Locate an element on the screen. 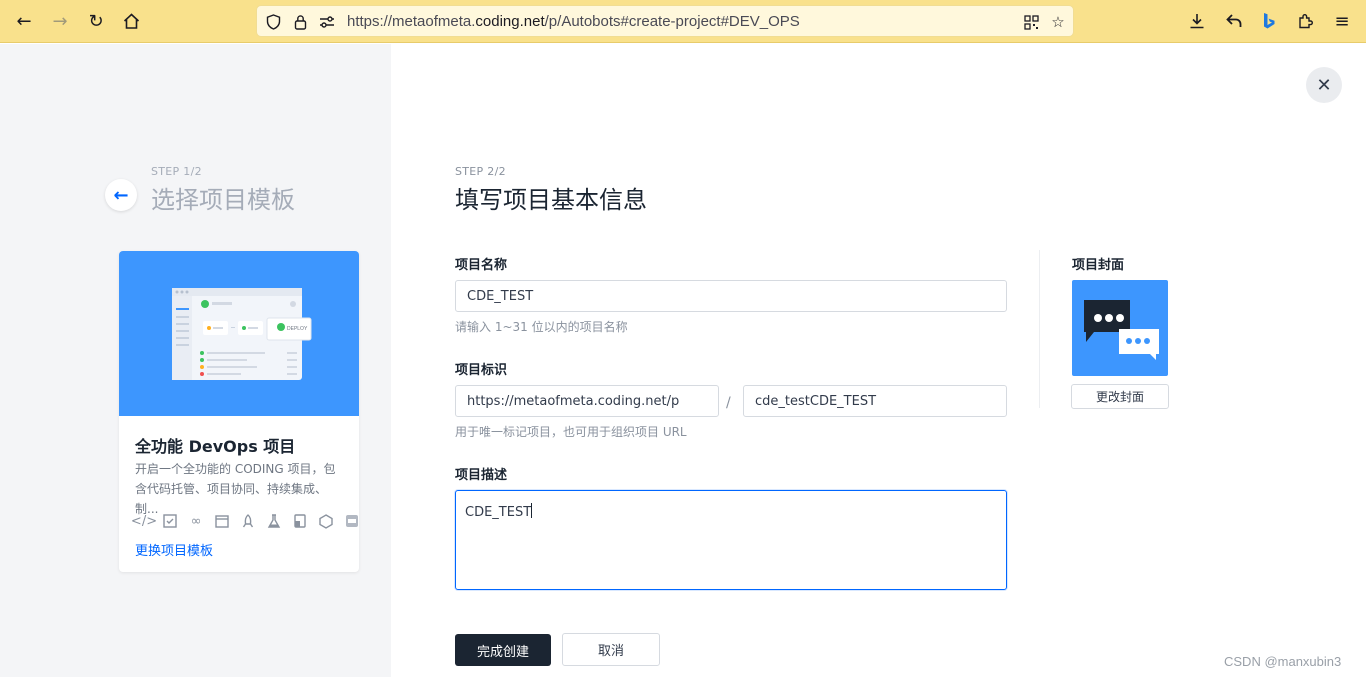 This screenshot has height=677, width=1366. project-name-input: CDE_TEST is located at coordinates (731, 296).